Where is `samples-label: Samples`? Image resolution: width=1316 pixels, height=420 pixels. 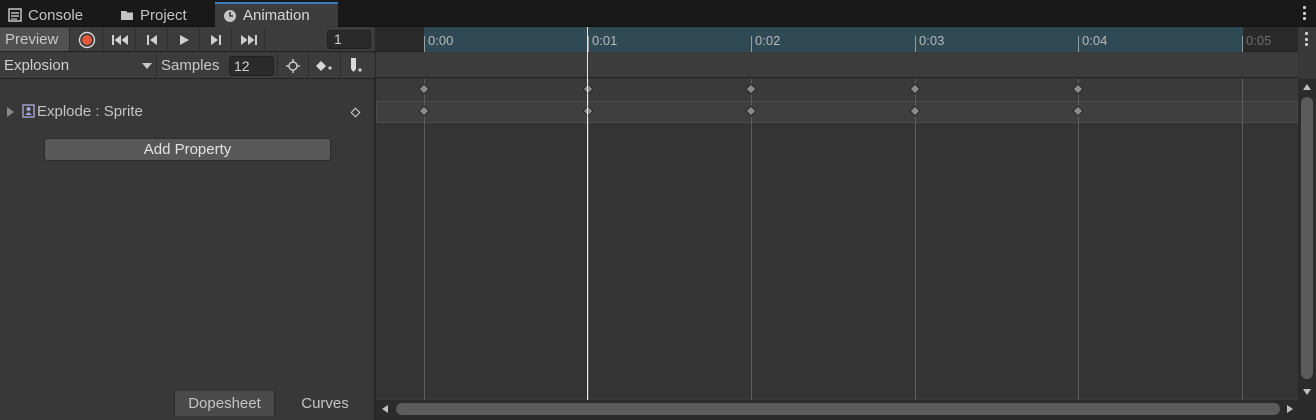 samples-label: Samples is located at coordinates (190, 65).